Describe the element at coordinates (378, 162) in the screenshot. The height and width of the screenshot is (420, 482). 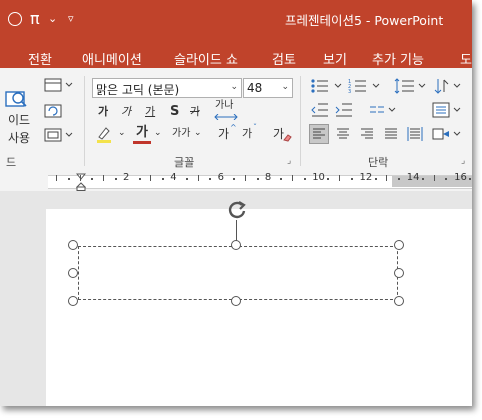
I see `paragraph-group-label: 단락` at that location.